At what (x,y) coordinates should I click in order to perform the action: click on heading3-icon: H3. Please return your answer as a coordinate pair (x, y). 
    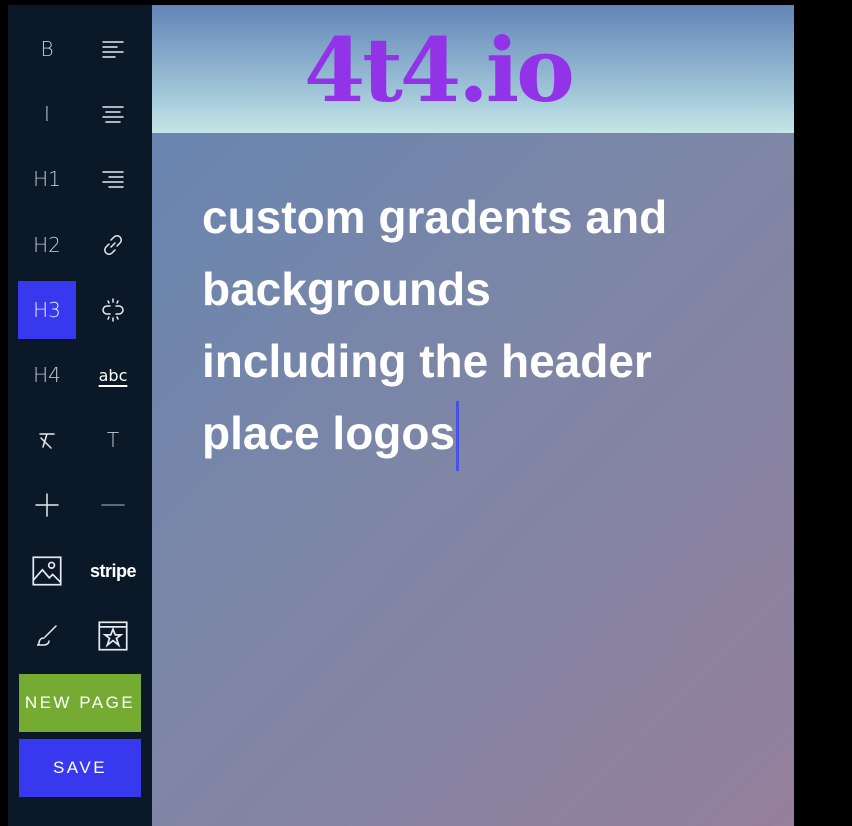
    Looking at the image, I should click on (47, 310).